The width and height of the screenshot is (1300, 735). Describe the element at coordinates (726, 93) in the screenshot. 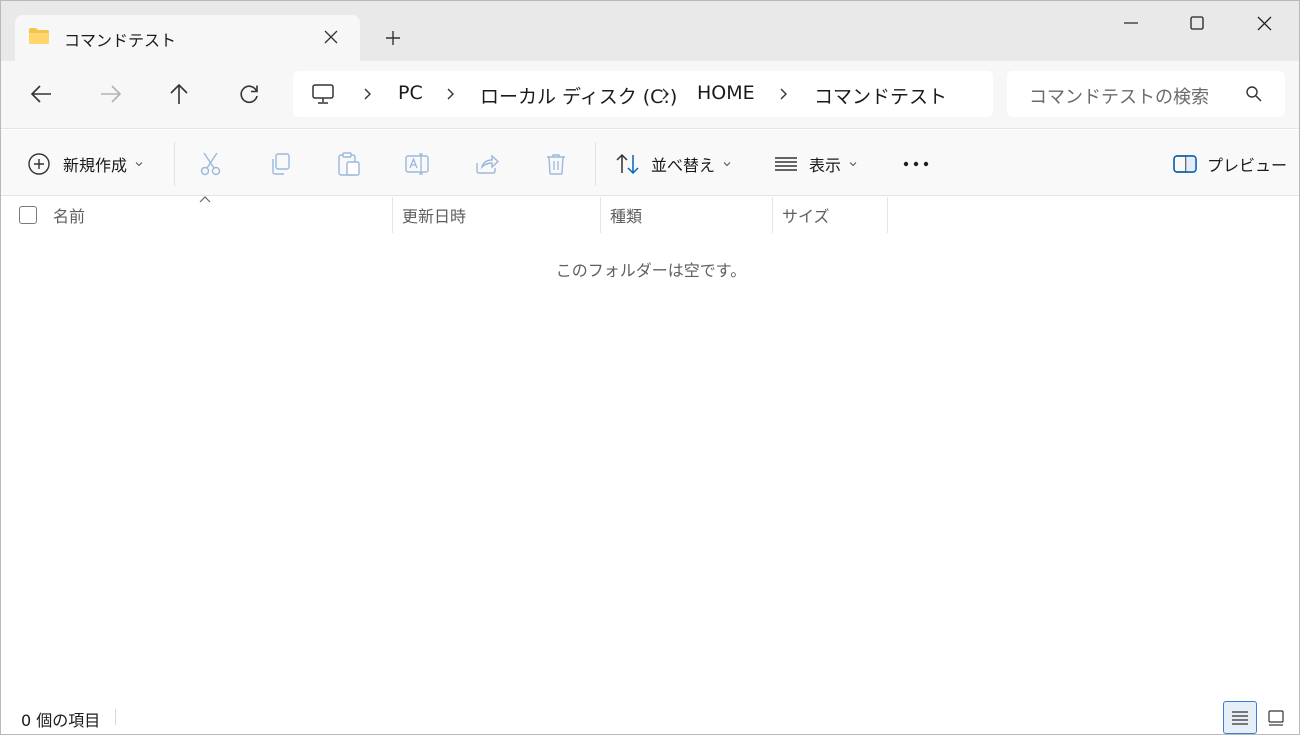

I see `breadcrumb-home: HOME` at that location.